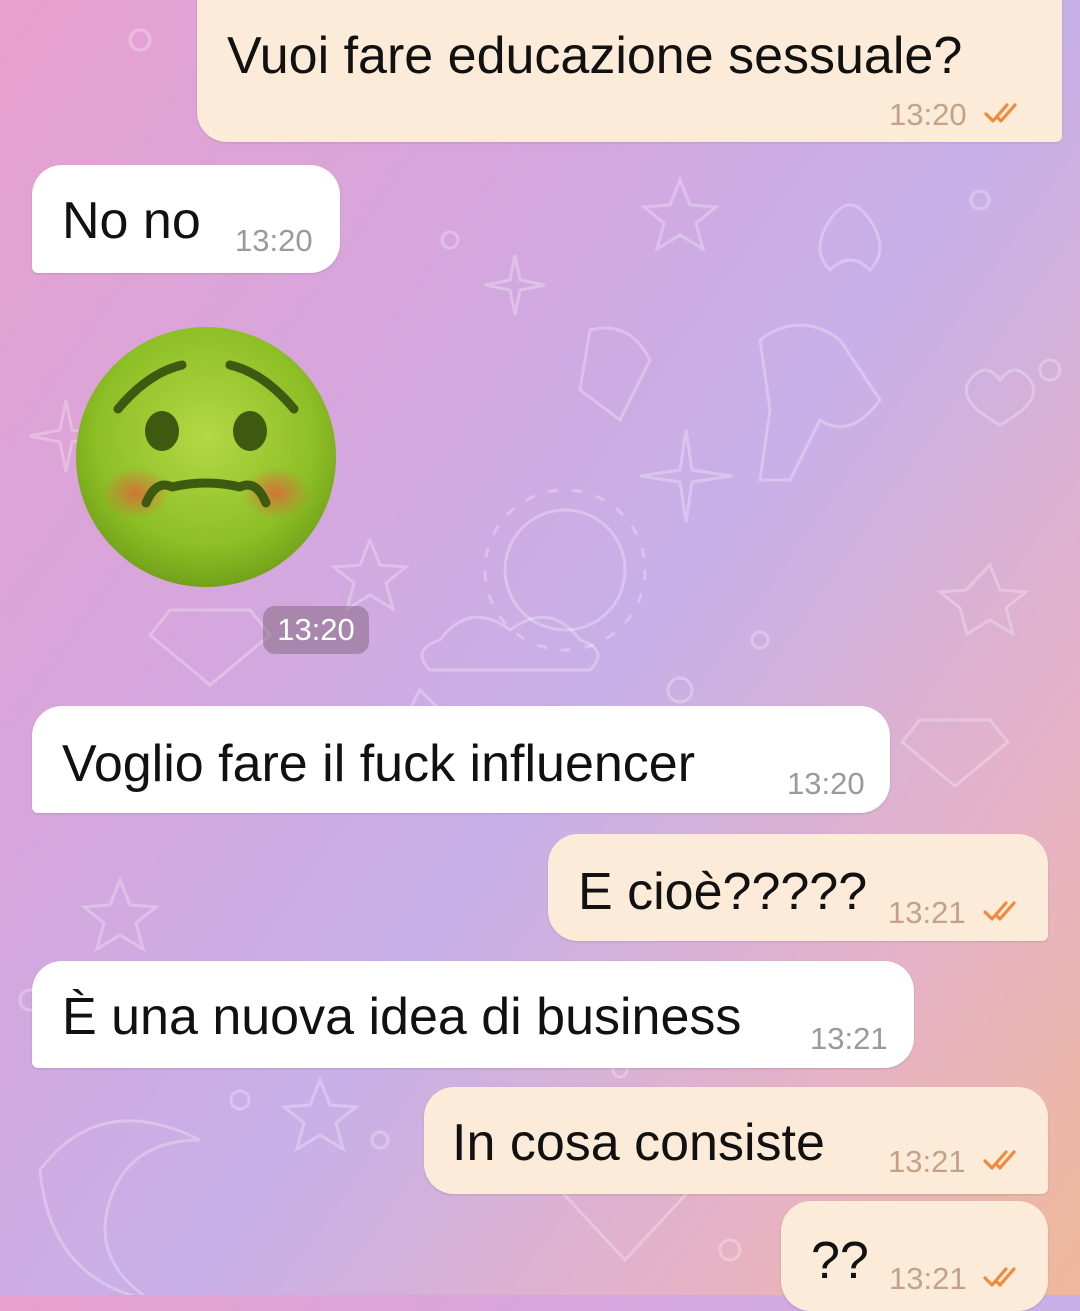  What do you see at coordinates (131, 221) in the screenshot?
I see `message-text: No no` at bounding box center [131, 221].